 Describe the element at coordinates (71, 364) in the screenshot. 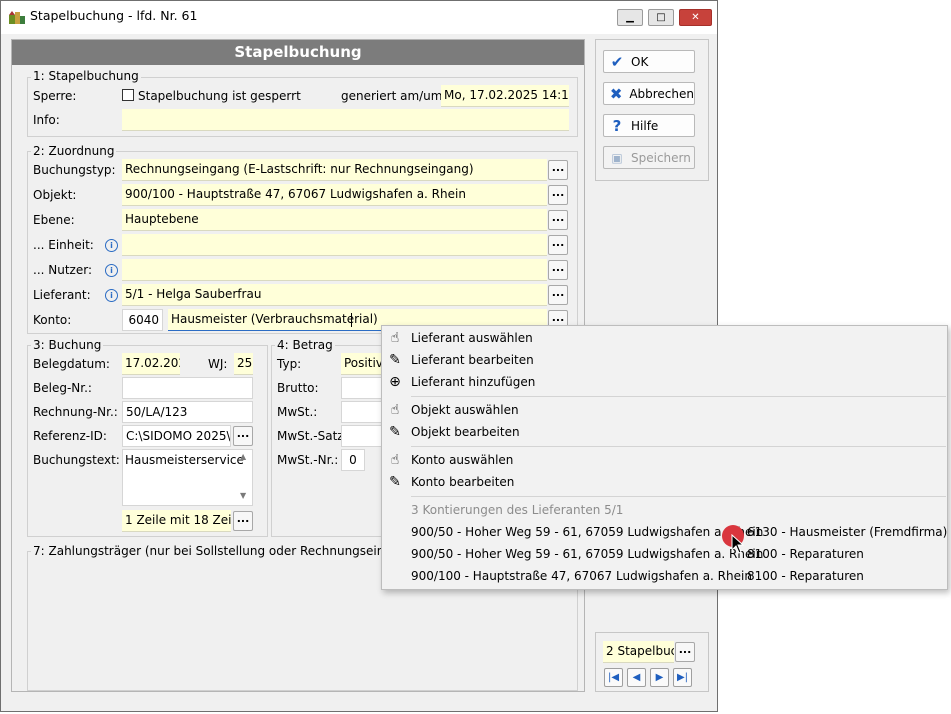

I see `belegdatum-label: Belegdatum:` at that location.